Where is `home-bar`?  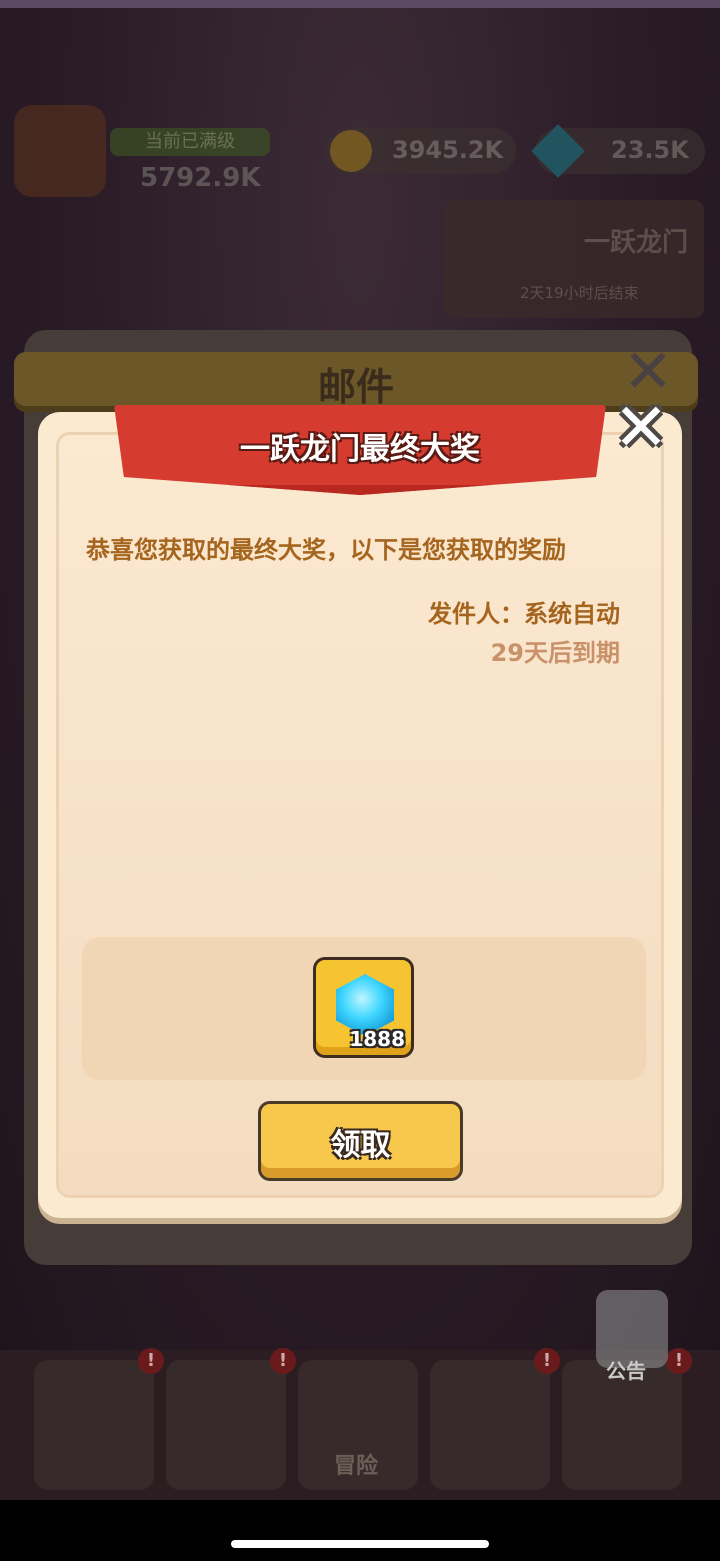
home-bar is located at coordinates (360, 1530).